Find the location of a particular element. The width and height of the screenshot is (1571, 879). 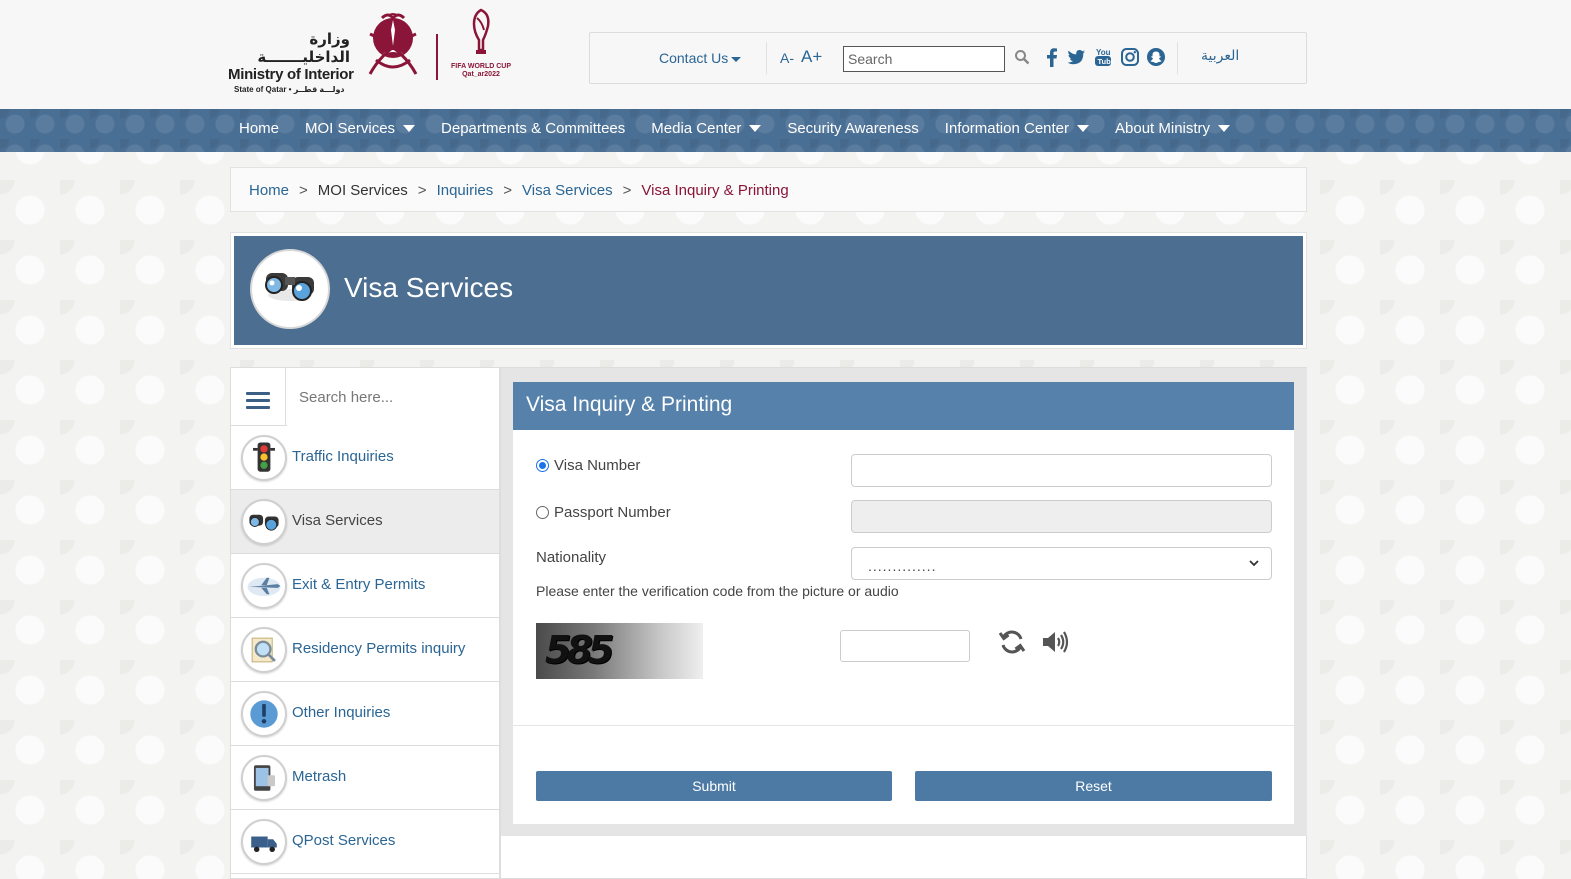

font-increase-button: A+ is located at coordinates (811, 57).